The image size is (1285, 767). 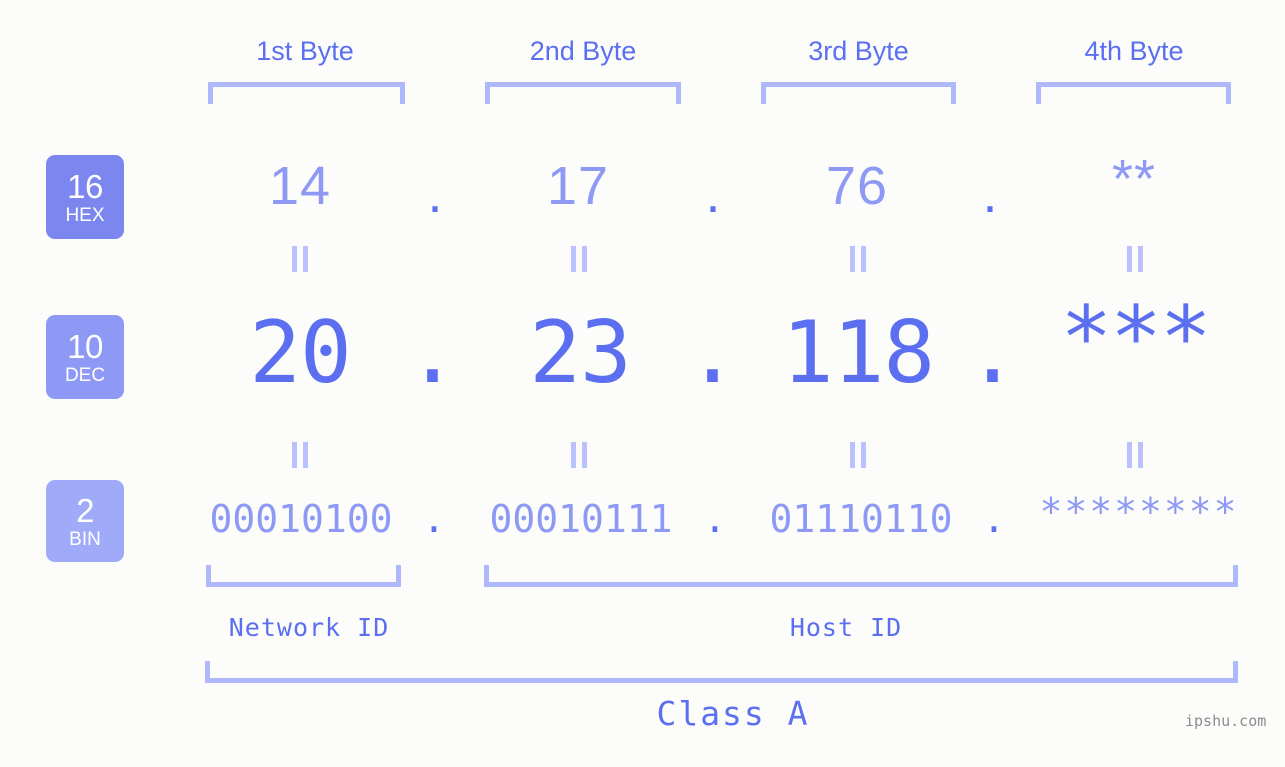 I want to click on base-badge-dec-number: 10, so click(x=85, y=346).